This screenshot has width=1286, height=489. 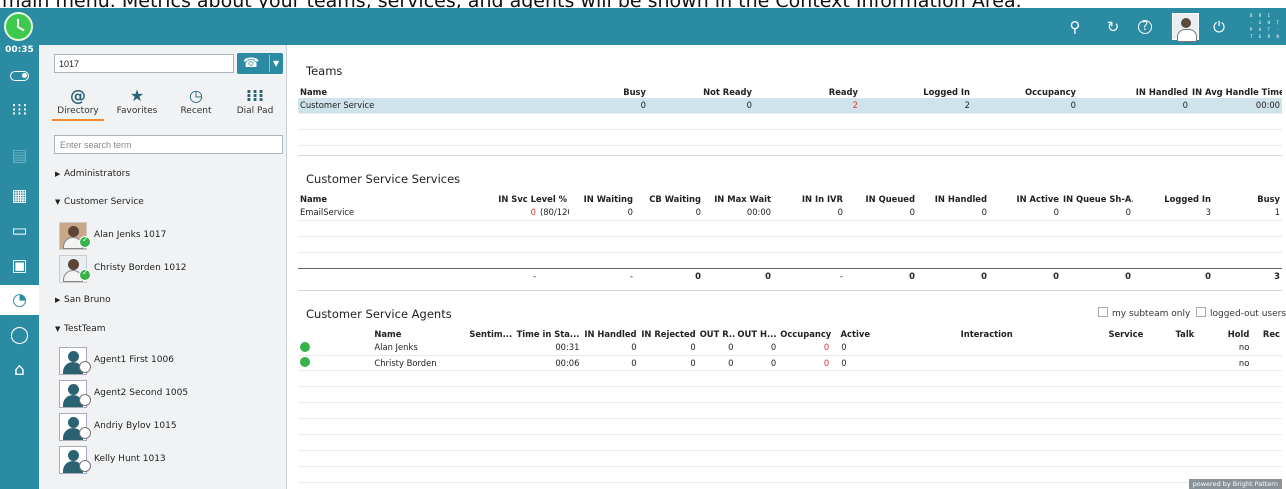 What do you see at coordinates (1145, 27) in the screenshot?
I see `help-icon: ?` at bounding box center [1145, 27].